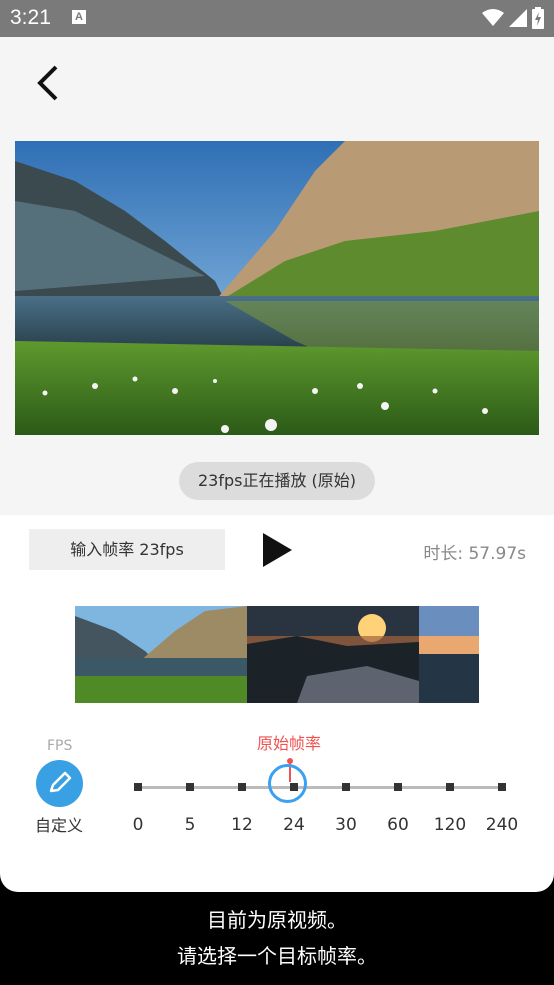 Image resolution: width=554 pixels, height=985 pixels. I want to click on tick-label: 120, so click(450, 825).